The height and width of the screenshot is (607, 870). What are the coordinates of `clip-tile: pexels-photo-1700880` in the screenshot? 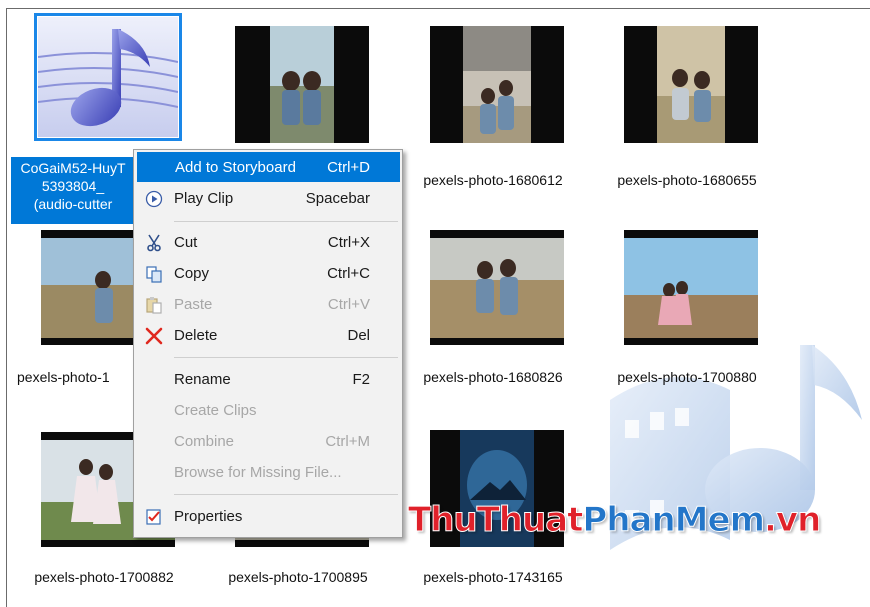 It's located at (705, 325).